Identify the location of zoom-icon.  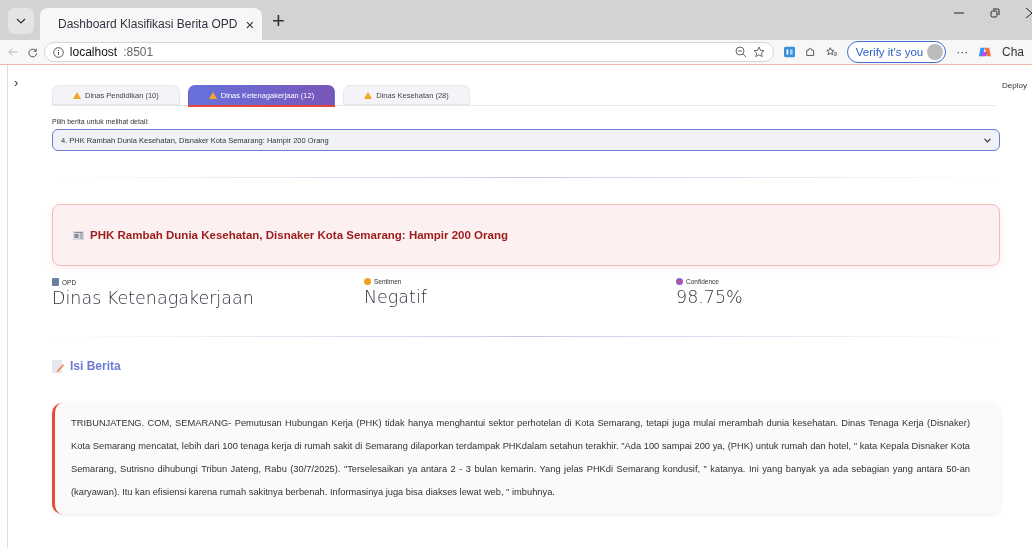
(741, 52).